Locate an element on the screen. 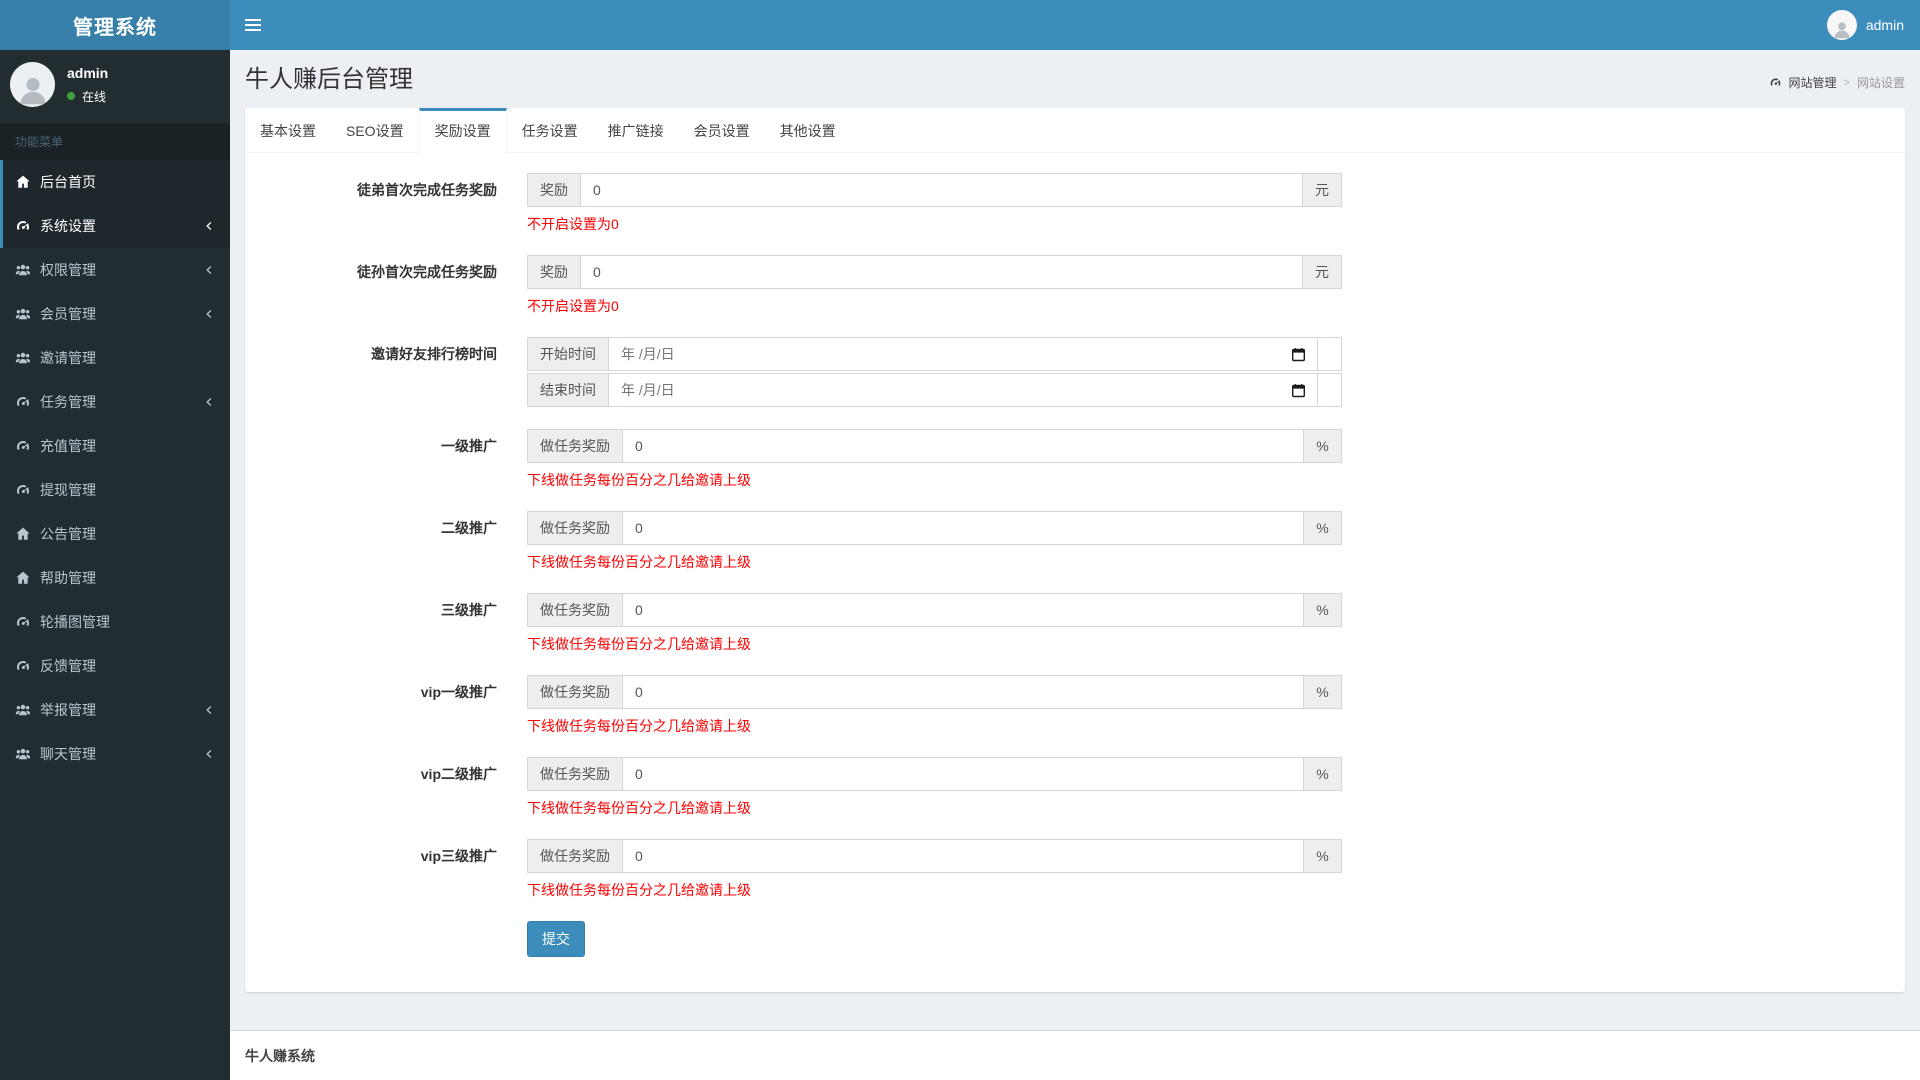  field-label: vip三级推广 is located at coordinates (458, 856).